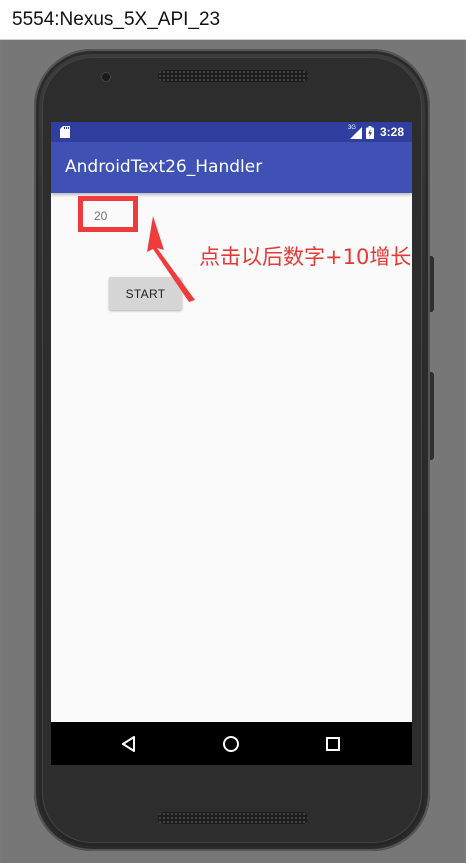  I want to click on annotation-text: 点击以后数字+10增长, so click(305, 257).